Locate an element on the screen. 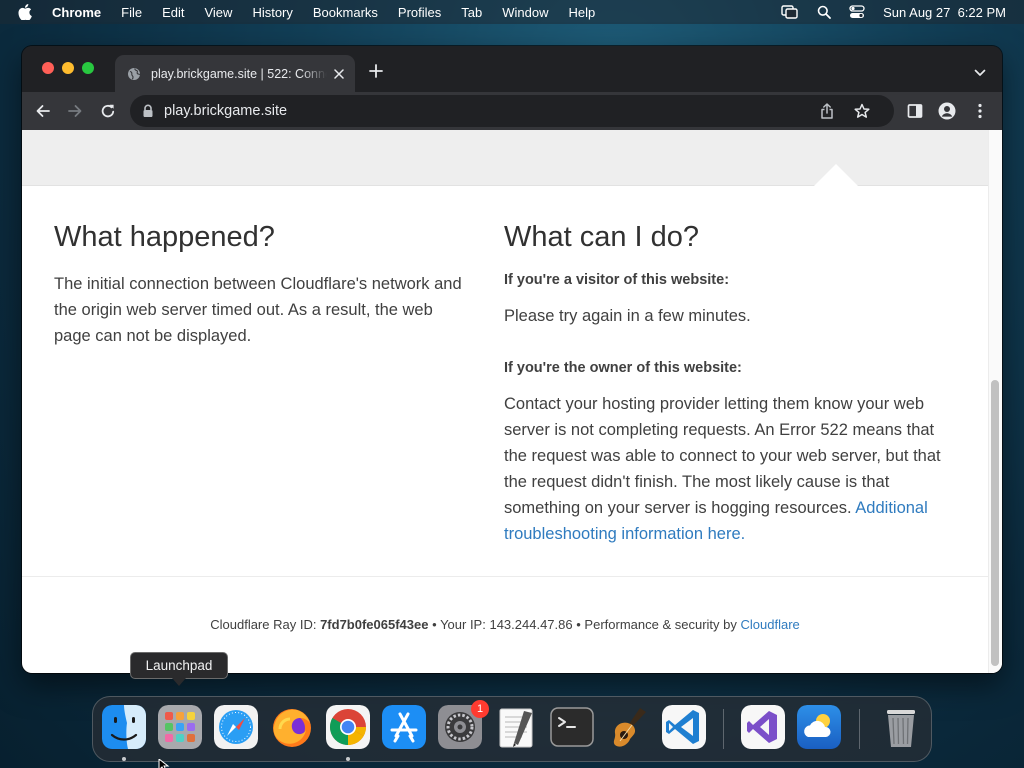  launchpad-tooltip: Launchpad is located at coordinates (179, 665).